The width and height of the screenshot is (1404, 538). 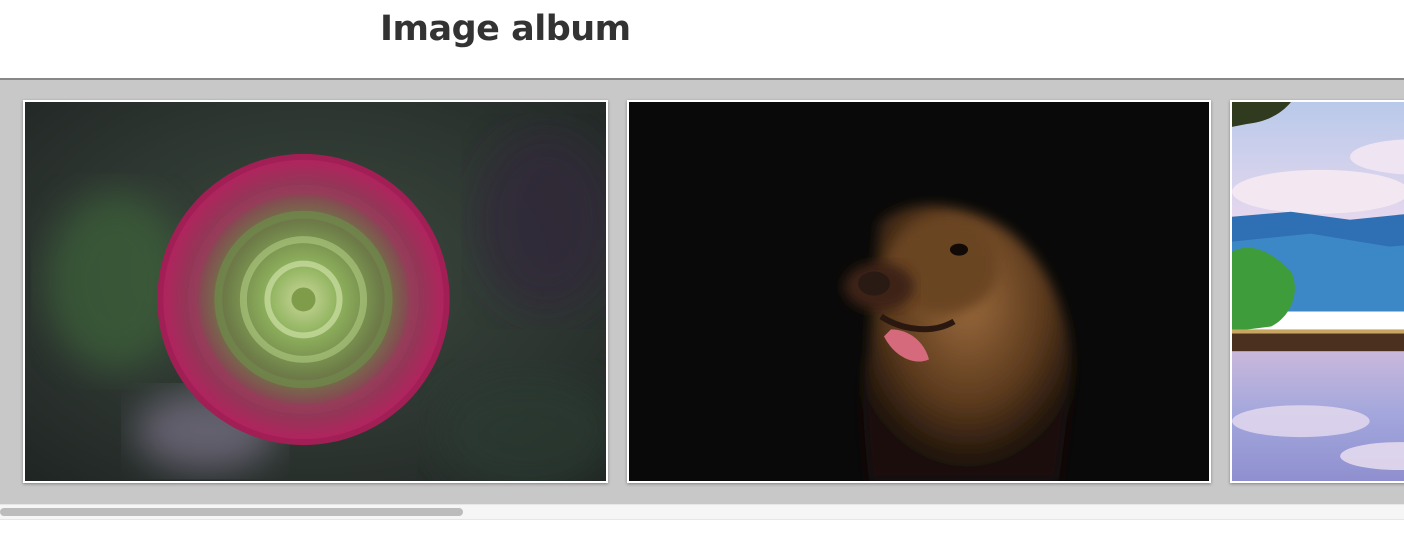 I want to click on album-image-landscape, so click(x=1317, y=291).